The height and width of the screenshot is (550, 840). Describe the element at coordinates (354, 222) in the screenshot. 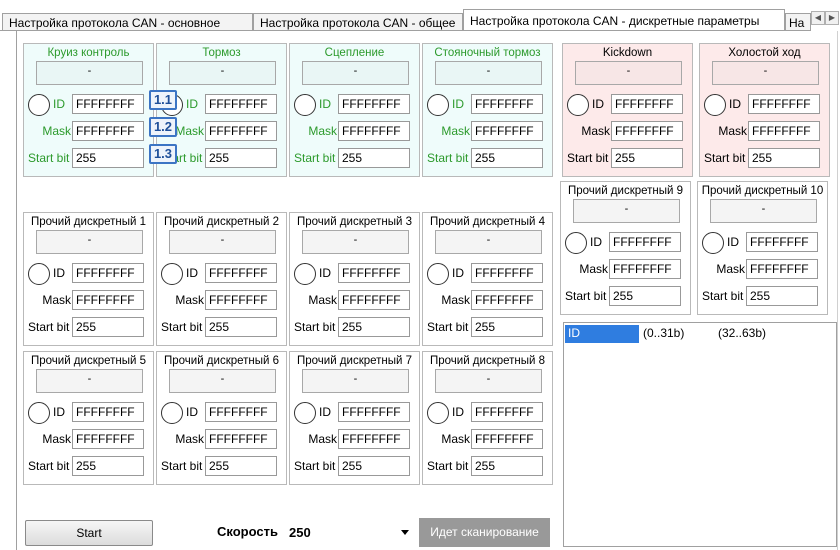

I see `panel-title: Прочий дискретный 3` at that location.